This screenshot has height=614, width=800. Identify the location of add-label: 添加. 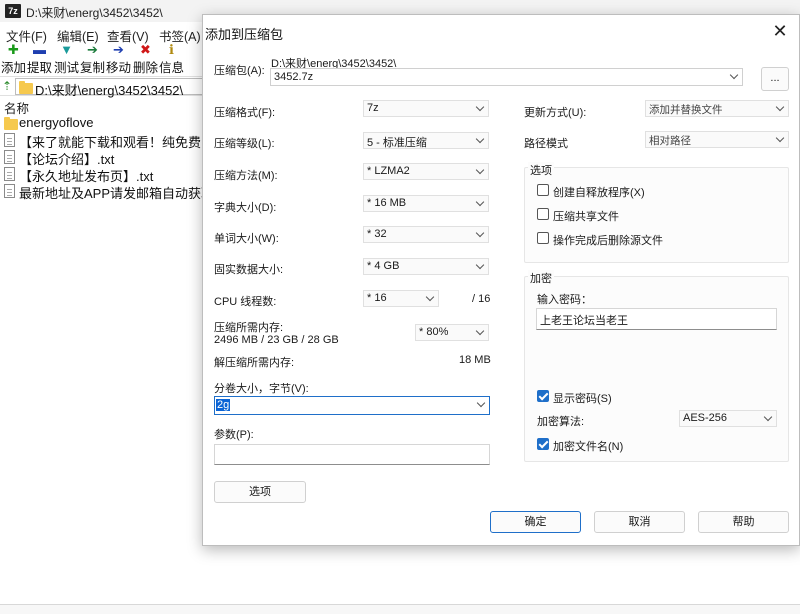
(13, 68).